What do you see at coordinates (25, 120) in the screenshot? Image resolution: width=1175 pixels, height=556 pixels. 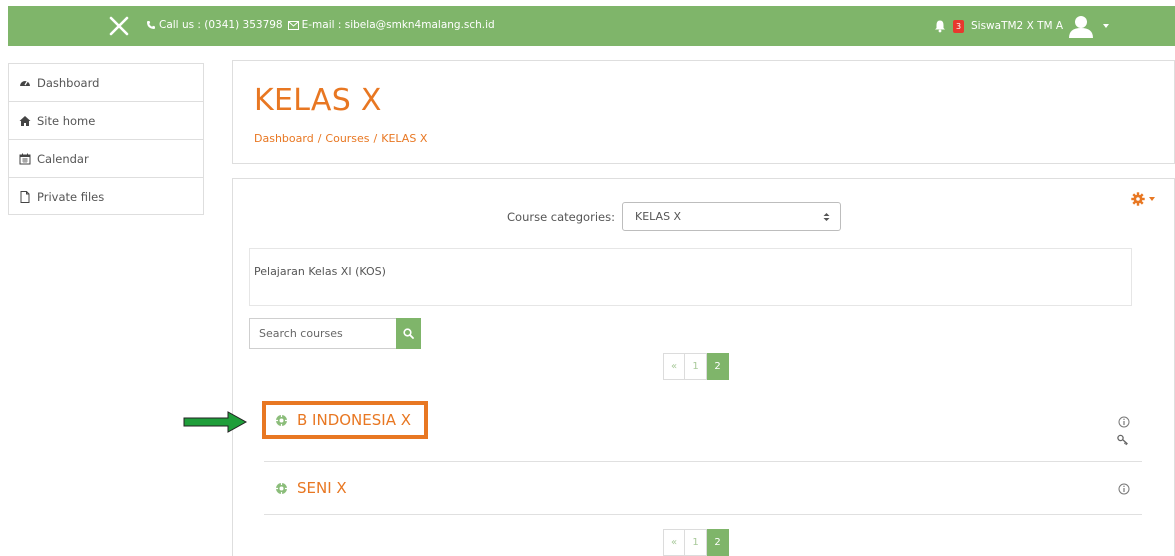 I see `home-icon` at bounding box center [25, 120].